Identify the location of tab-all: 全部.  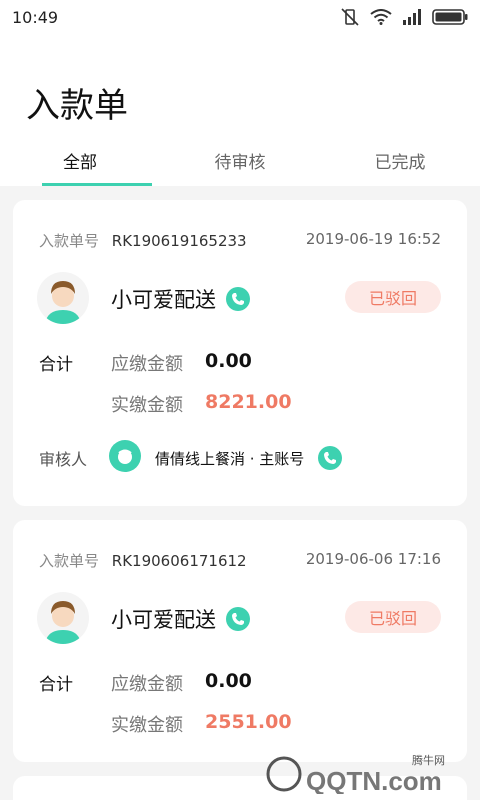
(80, 165).